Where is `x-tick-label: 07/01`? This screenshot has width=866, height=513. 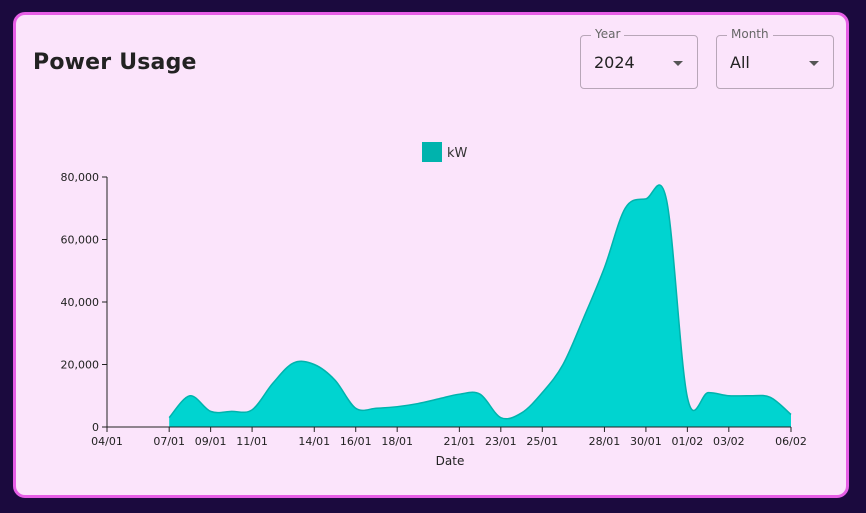
x-tick-label: 07/01 is located at coordinates (169, 441).